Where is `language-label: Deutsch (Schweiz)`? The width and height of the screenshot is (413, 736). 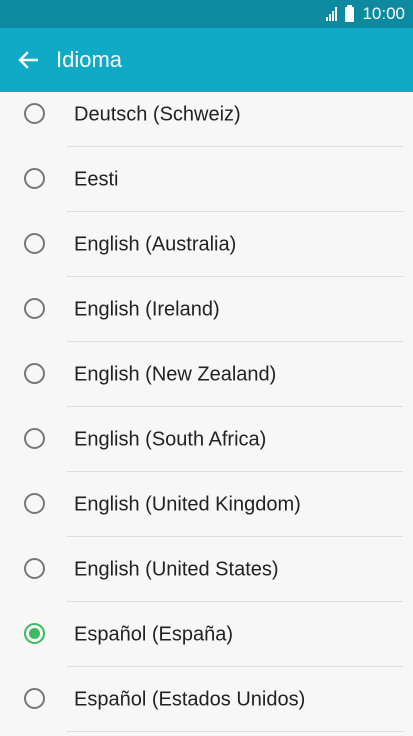
language-label: Deutsch (Schweiz) is located at coordinates (157, 114).